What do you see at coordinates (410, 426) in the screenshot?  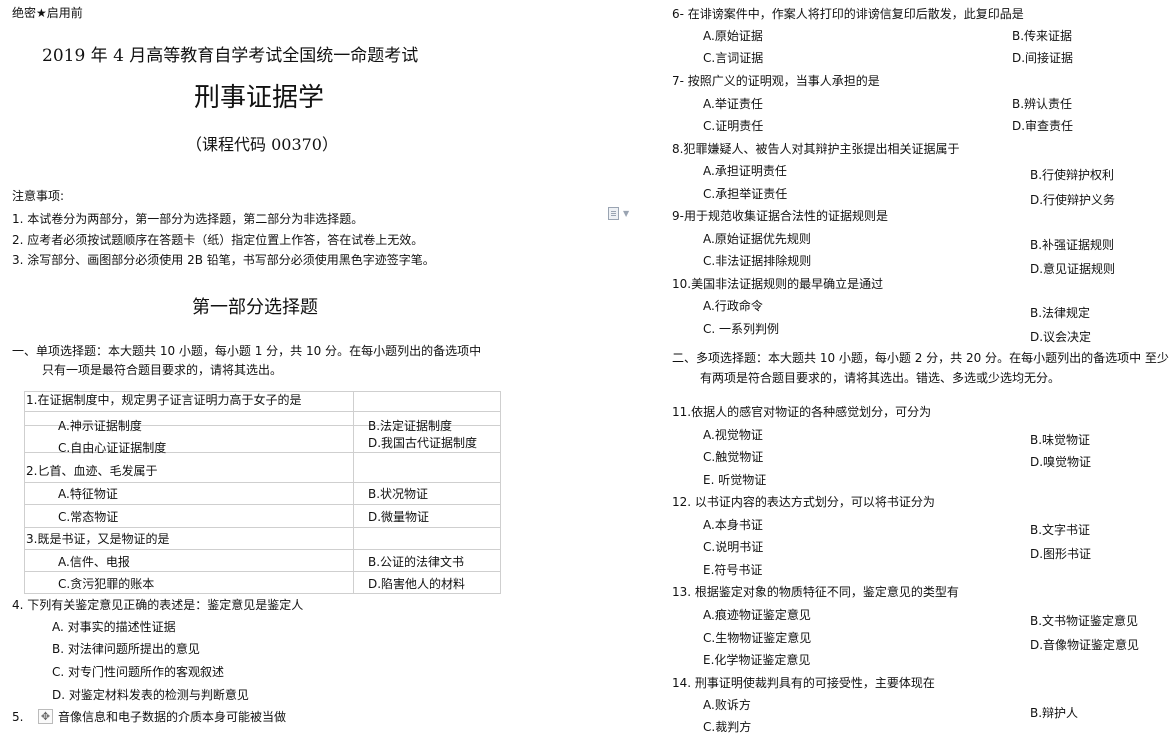 I see `option-b: B.法定证据制度` at bounding box center [410, 426].